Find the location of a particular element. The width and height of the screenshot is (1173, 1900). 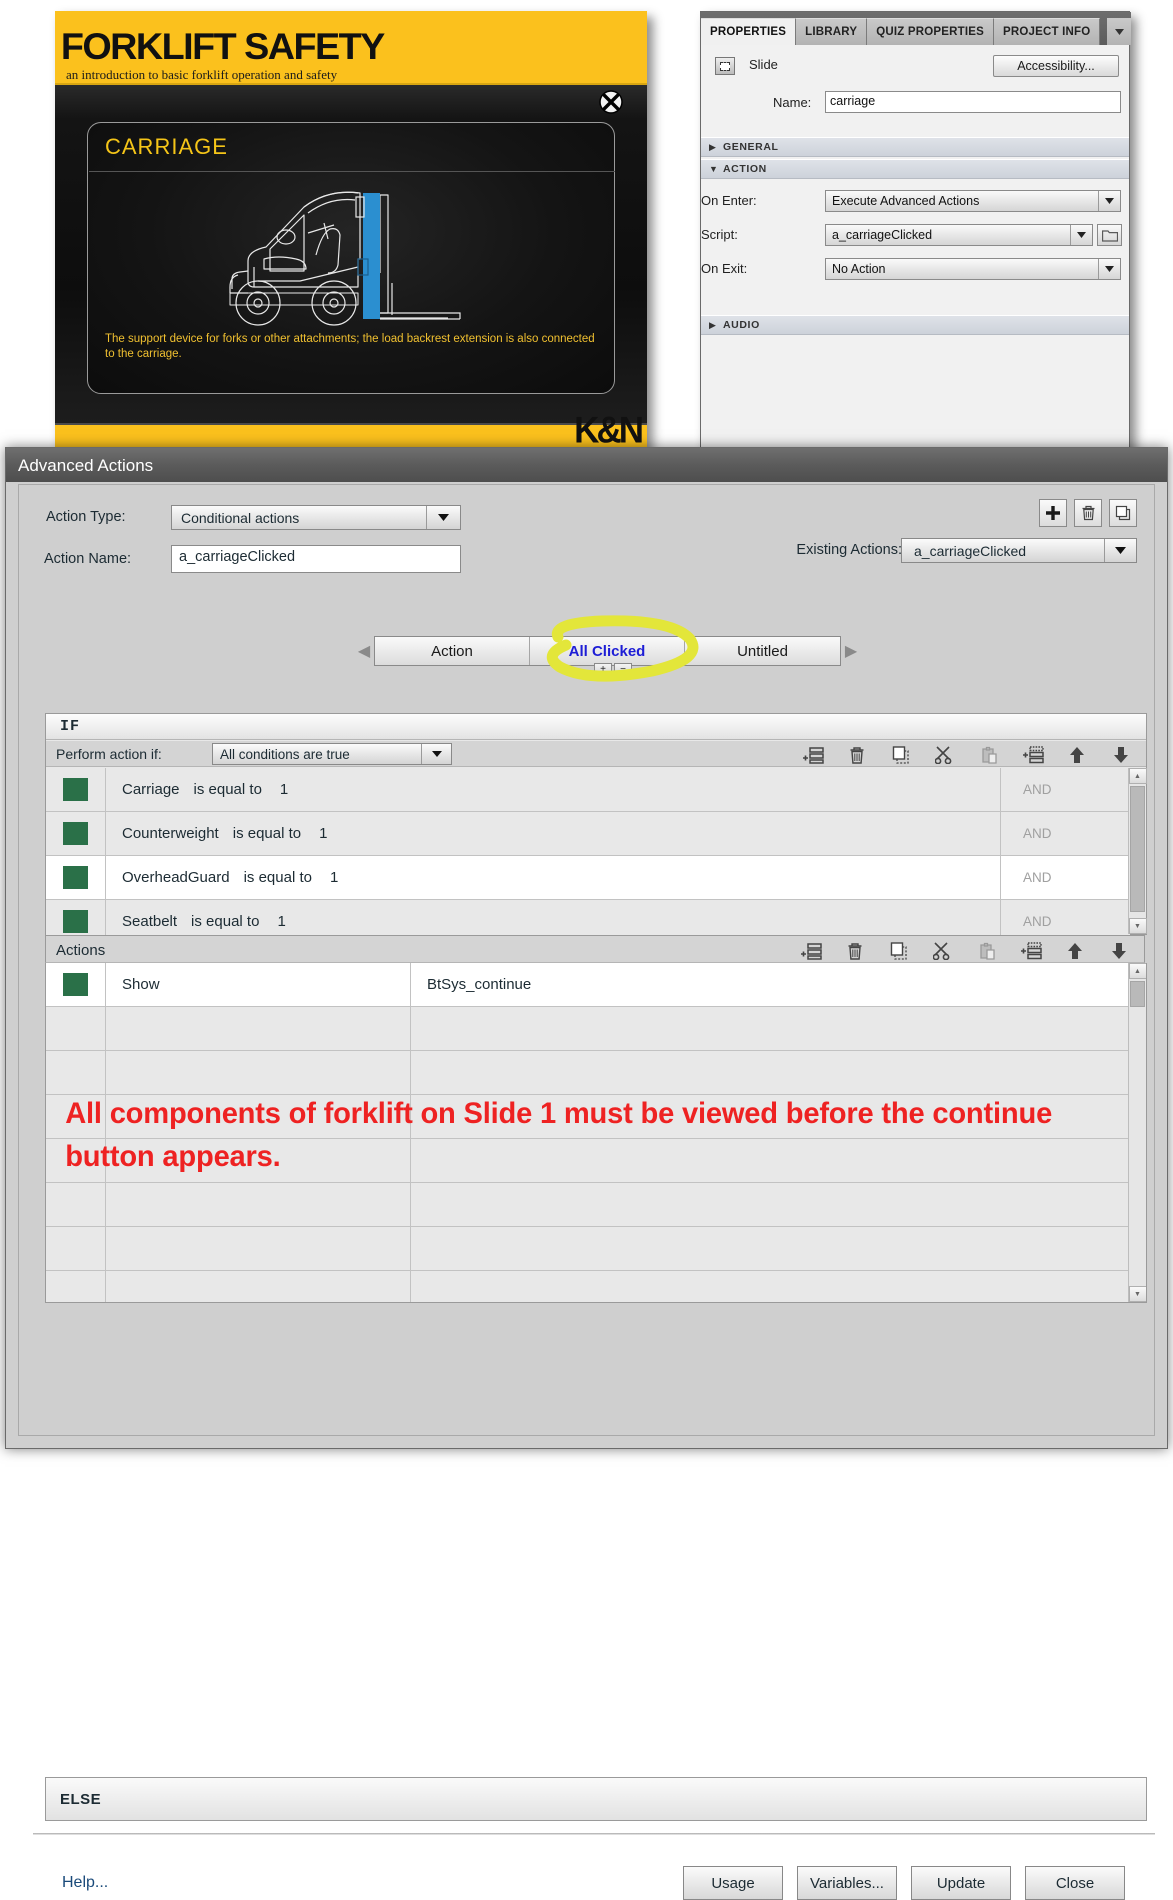

on-enter-value: Execute Advanced Actions is located at coordinates (906, 201).